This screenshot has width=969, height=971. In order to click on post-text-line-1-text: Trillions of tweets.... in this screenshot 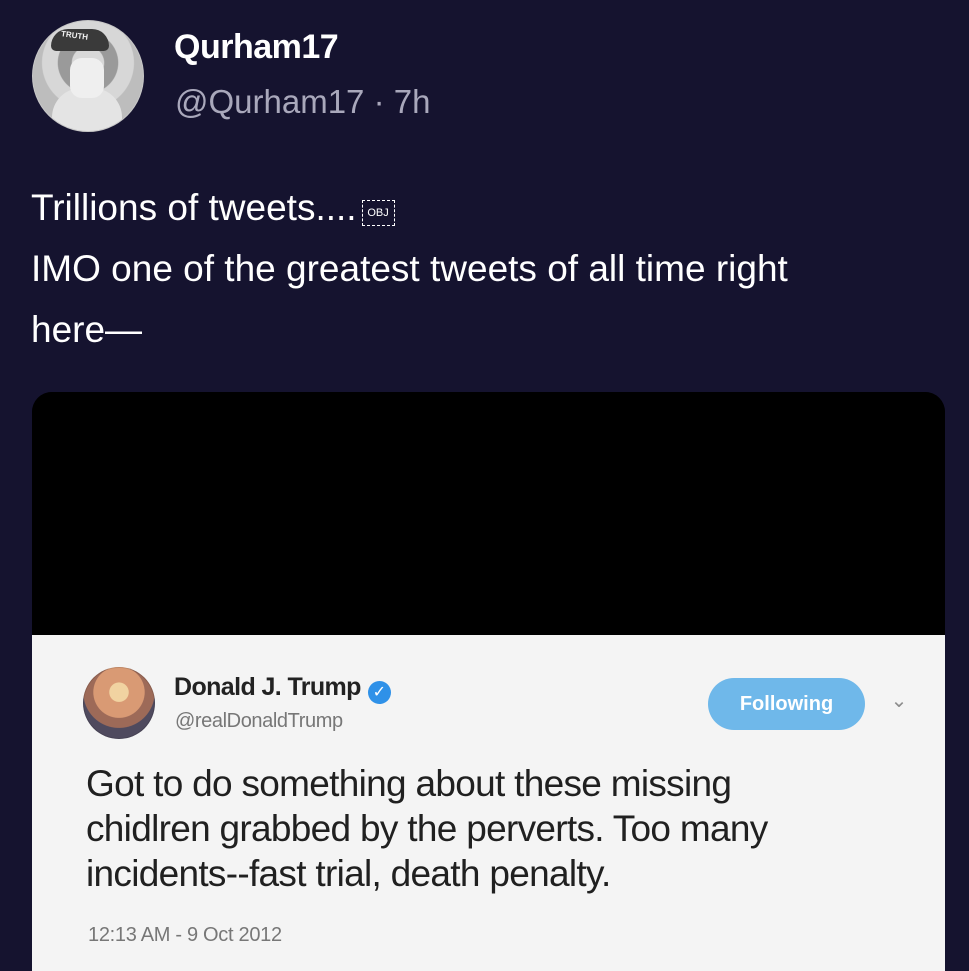, I will do `click(194, 207)`.